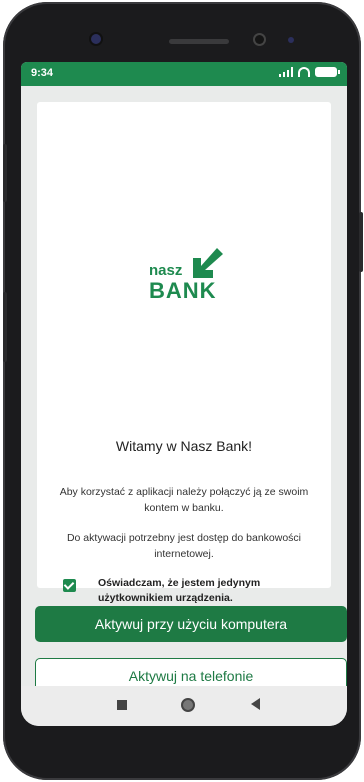 Image resolution: width=364 pixels, height=782 pixels. I want to click on status-icons, so click(309, 72).